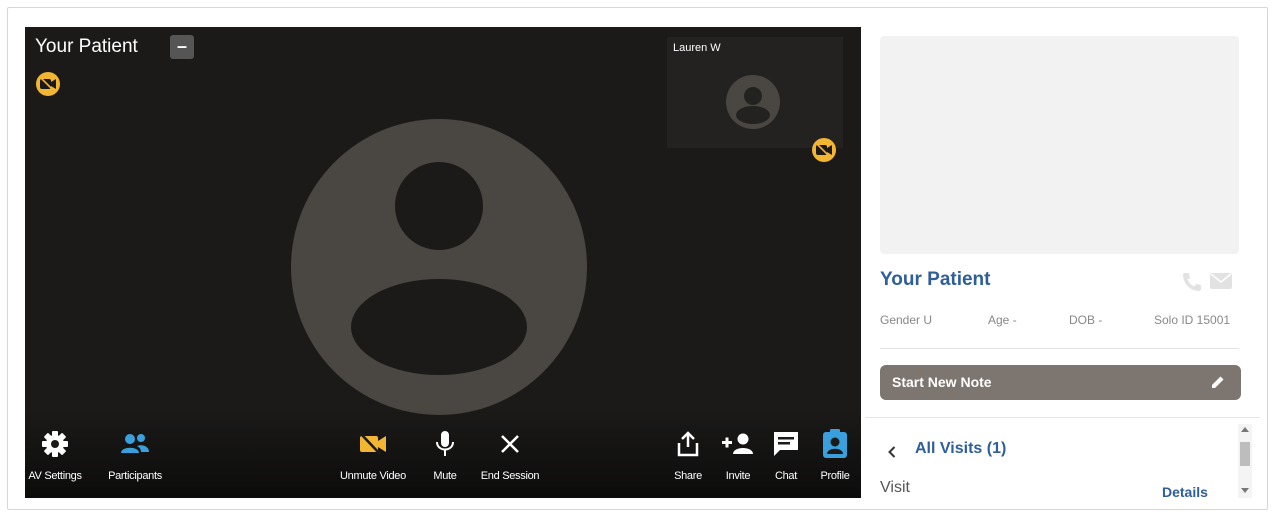 This screenshot has width=1273, height=514. I want to click on details-link: Details, so click(1185, 492).